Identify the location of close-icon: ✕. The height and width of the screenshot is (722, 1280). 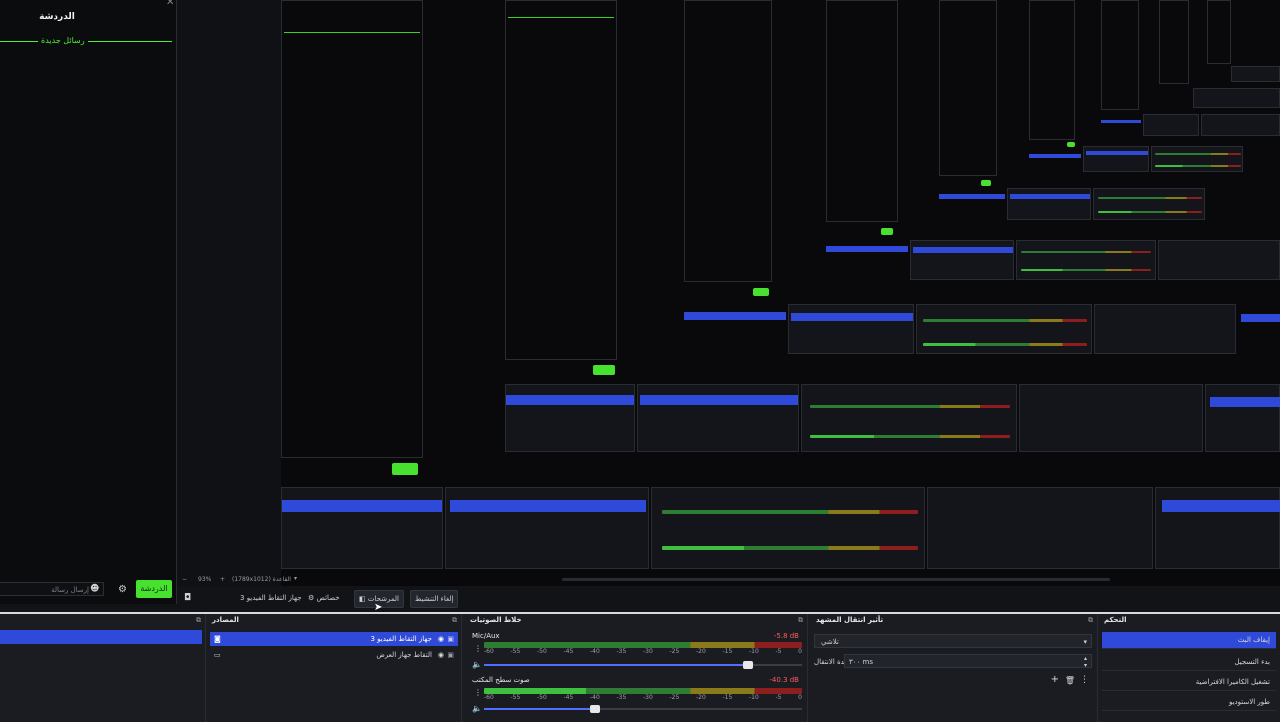
(170, 4).